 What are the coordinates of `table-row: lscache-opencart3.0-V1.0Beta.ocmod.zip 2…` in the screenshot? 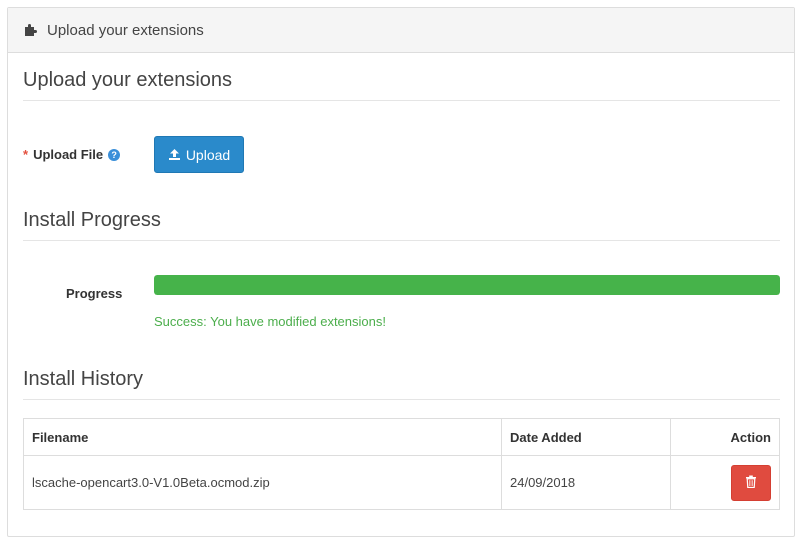 It's located at (401, 482).